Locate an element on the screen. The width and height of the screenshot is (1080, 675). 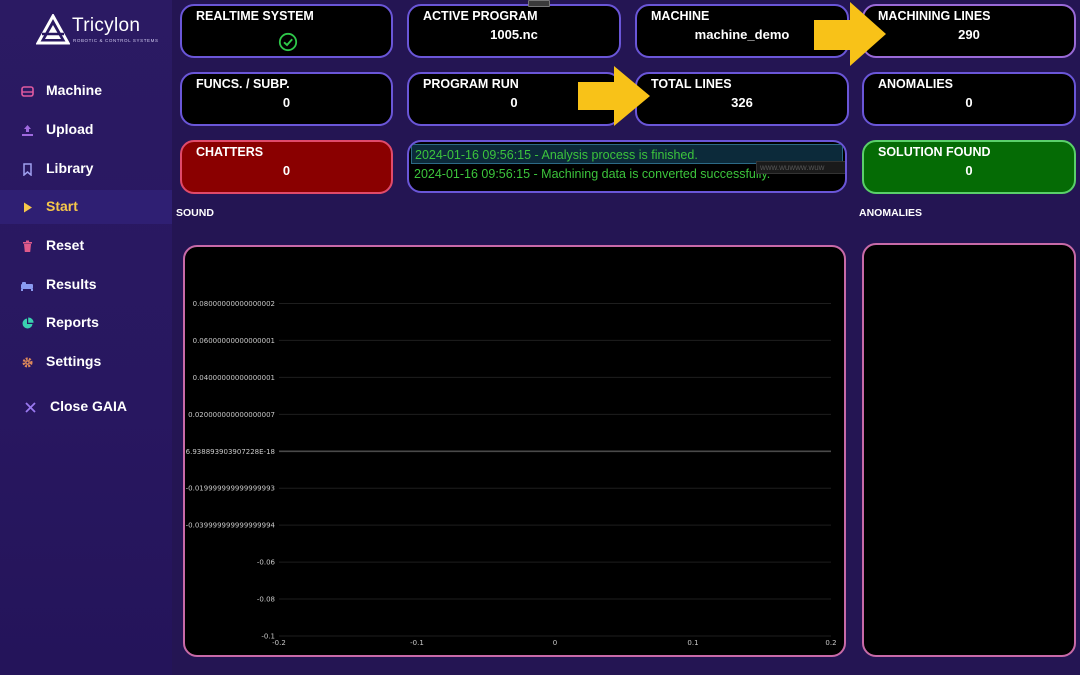
check-circle-icon is located at coordinates (288, 42).